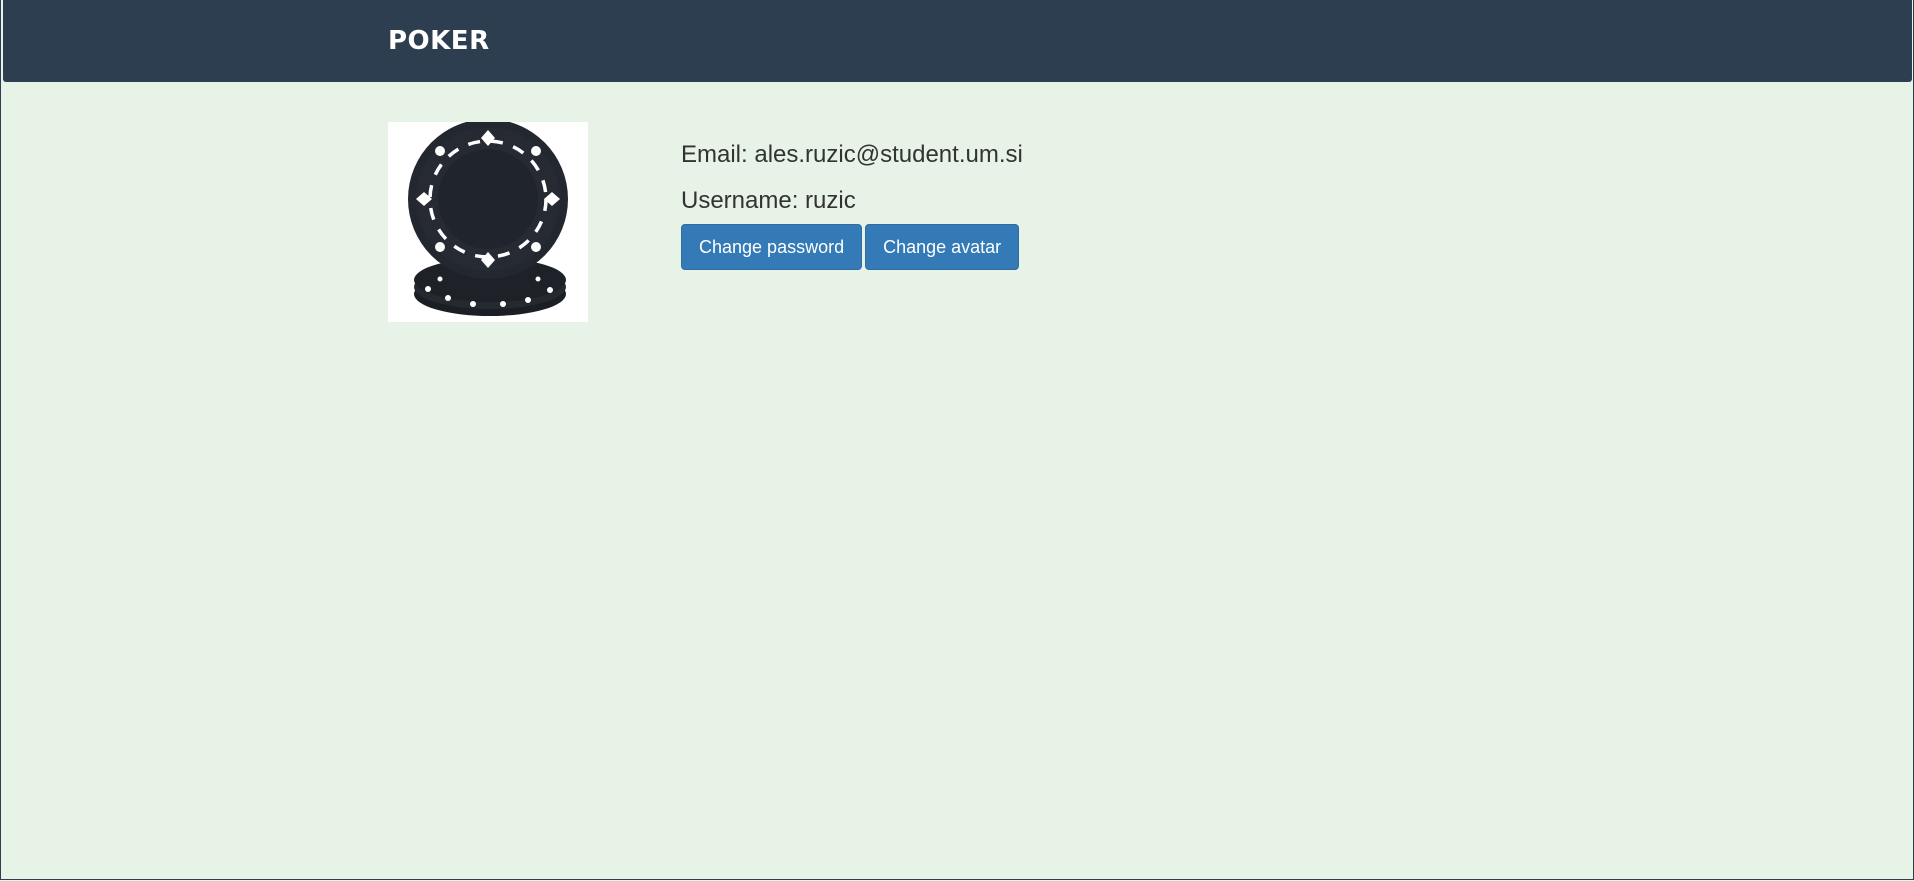 The height and width of the screenshot is (881, 1914). I want to click on navbar: POKER, so click(957, 41).